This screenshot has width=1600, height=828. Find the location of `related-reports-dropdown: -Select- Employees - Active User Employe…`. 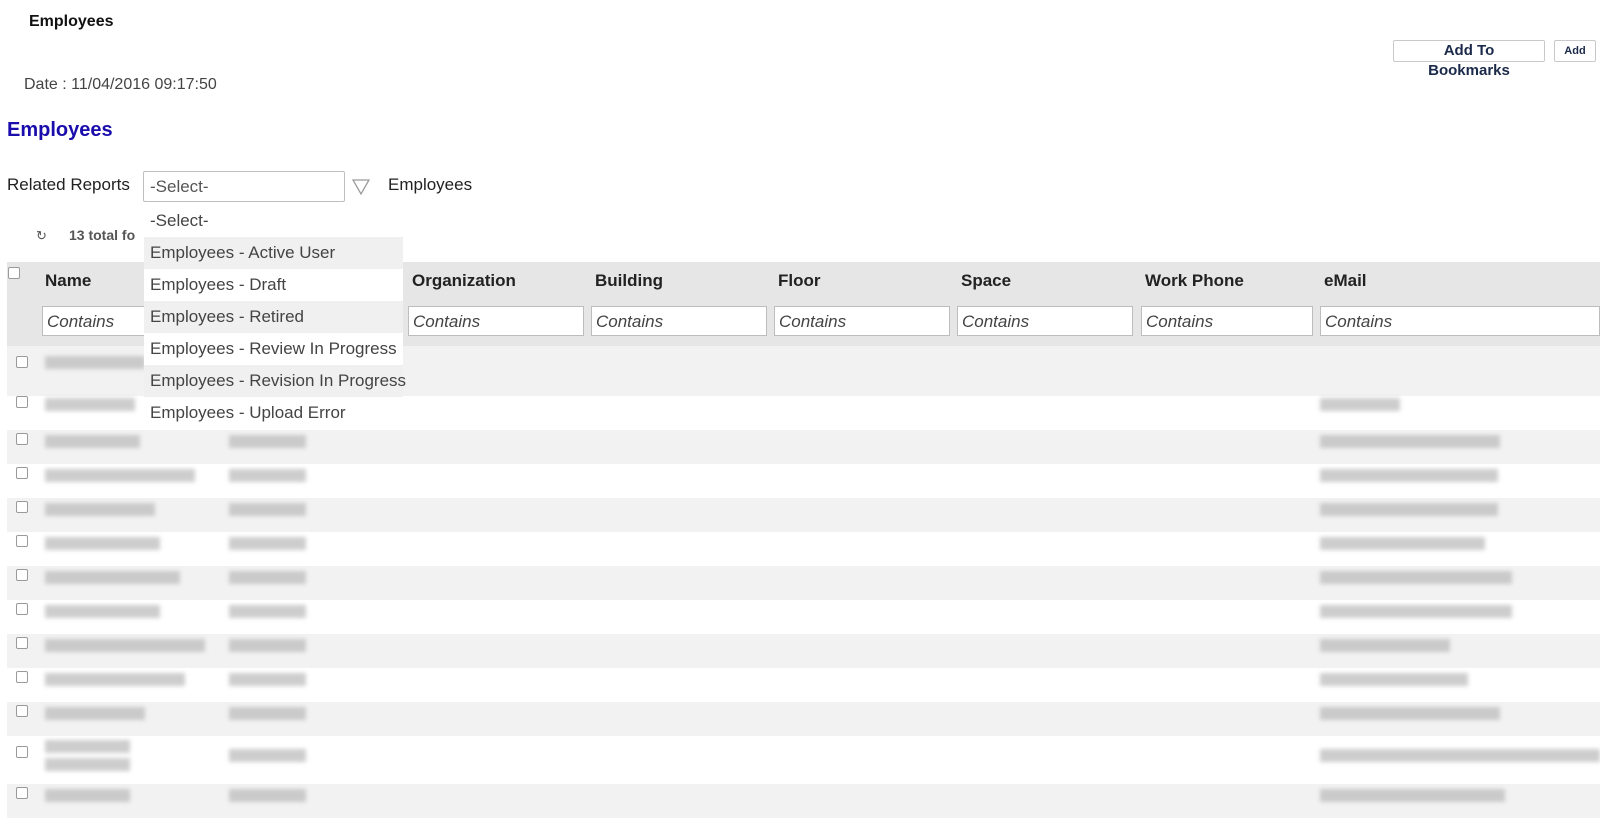

related-reports-dropdown: -Select- Employees - Active User Employe… is located at coordinates (275, 317).